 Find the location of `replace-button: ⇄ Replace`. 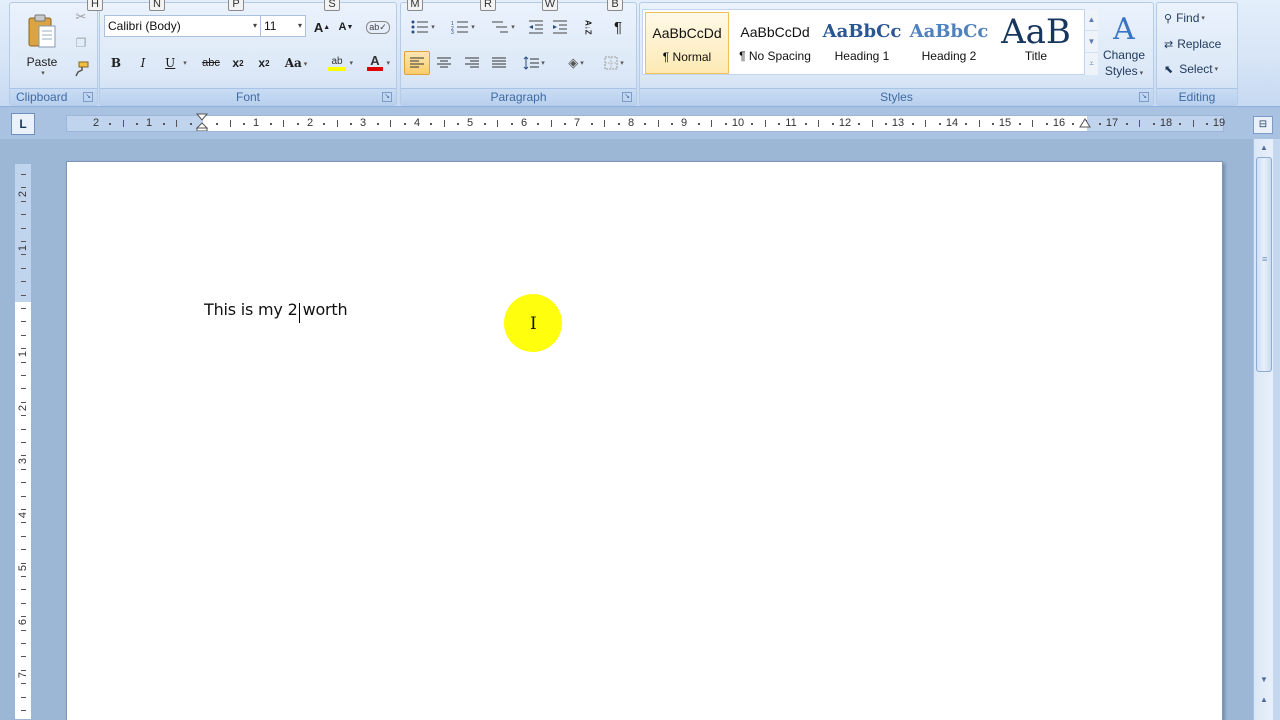

replace-button: ⇄ Replace is located at coordinates (1199, 44).